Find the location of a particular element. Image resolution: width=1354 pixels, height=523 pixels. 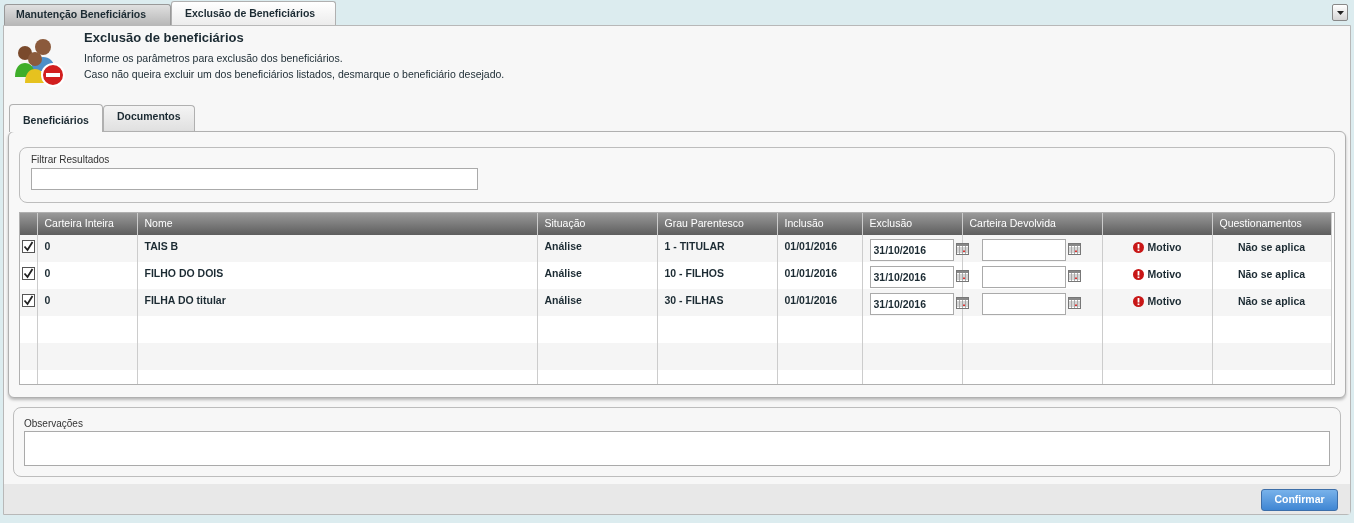

notes-field is located at coordinates (677, 448).